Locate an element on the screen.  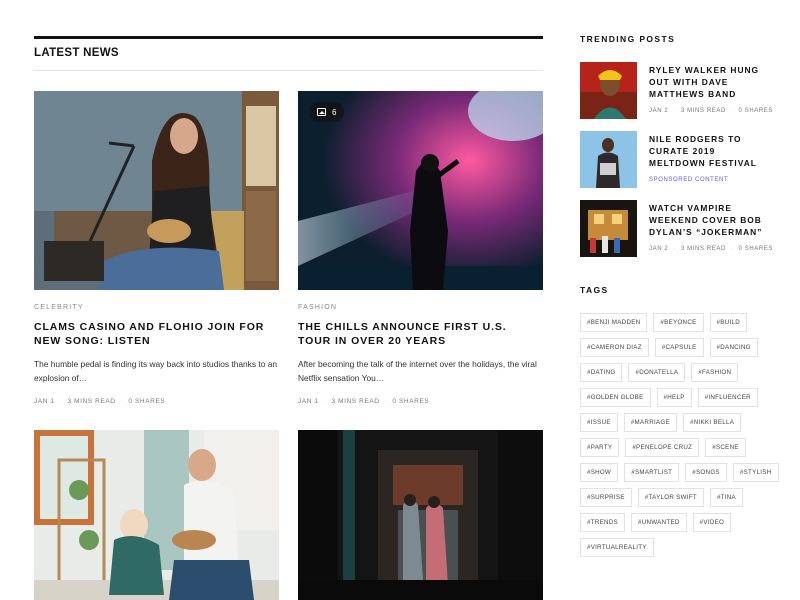
tag-pill: #DONATELLA is located at coordinates (657, 372).